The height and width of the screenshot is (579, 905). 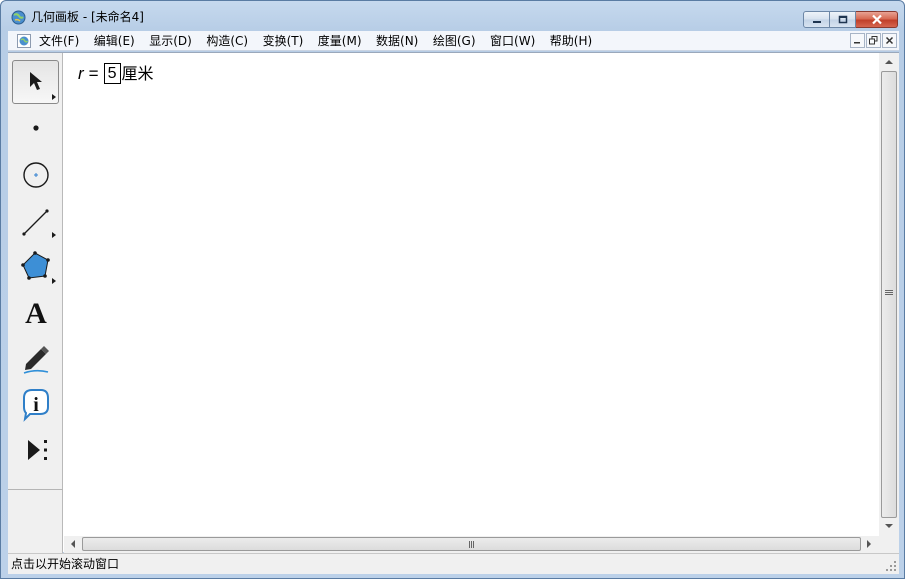 What do you see at coordinates (137, 73) in the screenshot?
I see `parameter-unit: 厘米` at bounding box center [137, 73].